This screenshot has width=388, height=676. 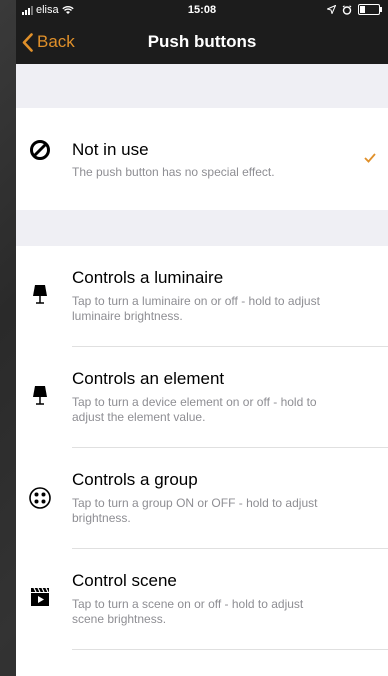 I want to click on option-title: Control scene, so click(x=124, y=580).